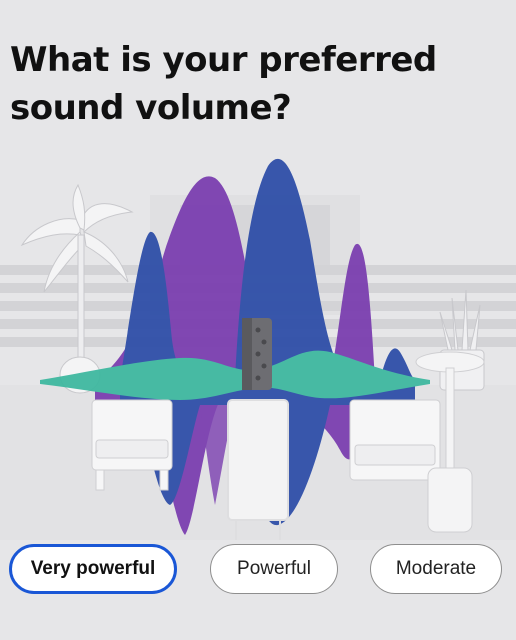  Describe the element at coordinates (257, 354) in the screenshot. I see `speaker` at that location.